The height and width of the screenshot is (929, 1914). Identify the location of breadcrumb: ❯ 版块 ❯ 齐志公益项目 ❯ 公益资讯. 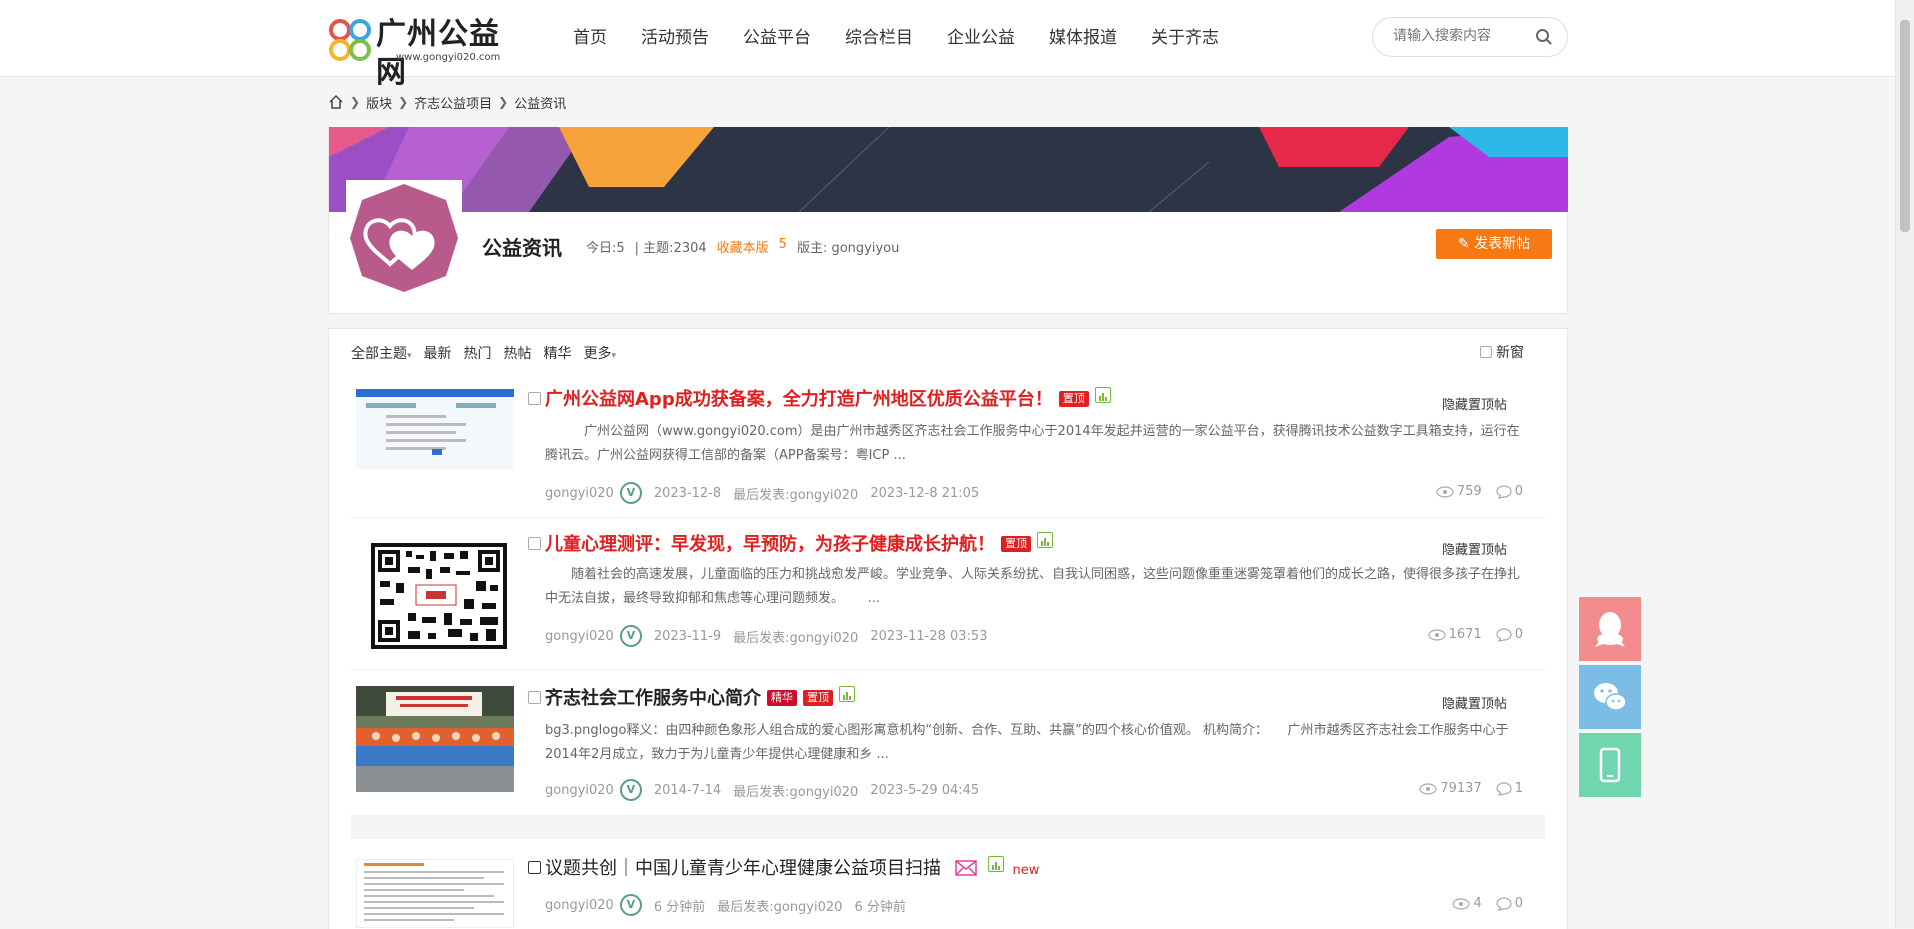
(447, 102).